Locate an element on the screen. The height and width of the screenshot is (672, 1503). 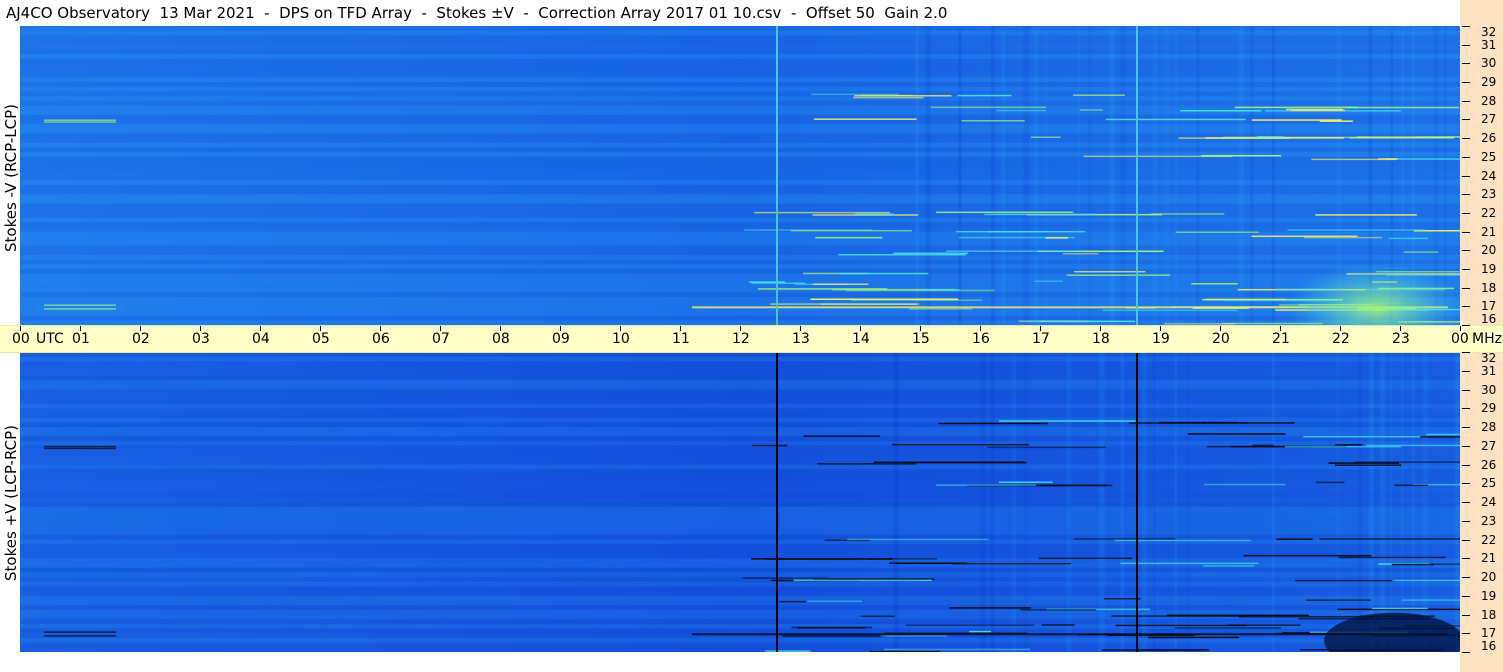
frequency-axis-strip-bottom is located at coordinates (1481, 511).